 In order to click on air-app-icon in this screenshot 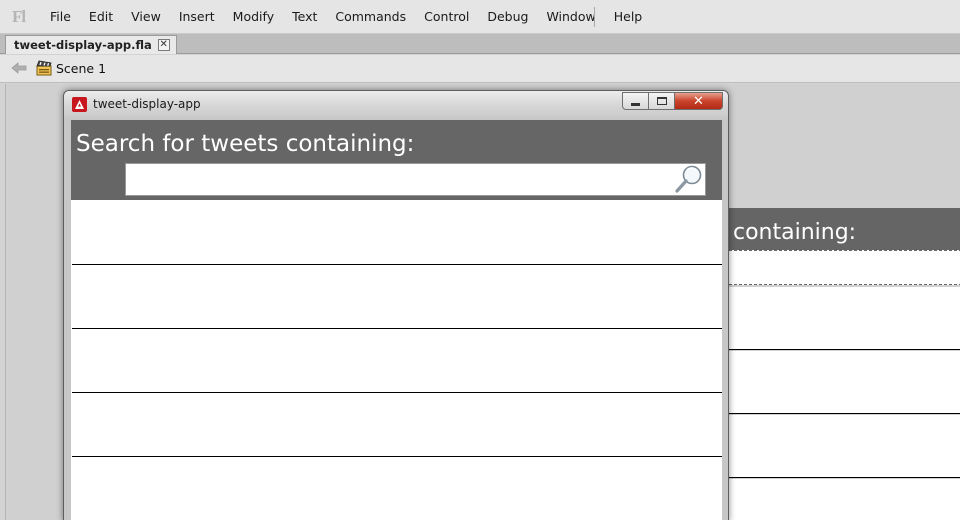, I will do `click(79, 104)`.